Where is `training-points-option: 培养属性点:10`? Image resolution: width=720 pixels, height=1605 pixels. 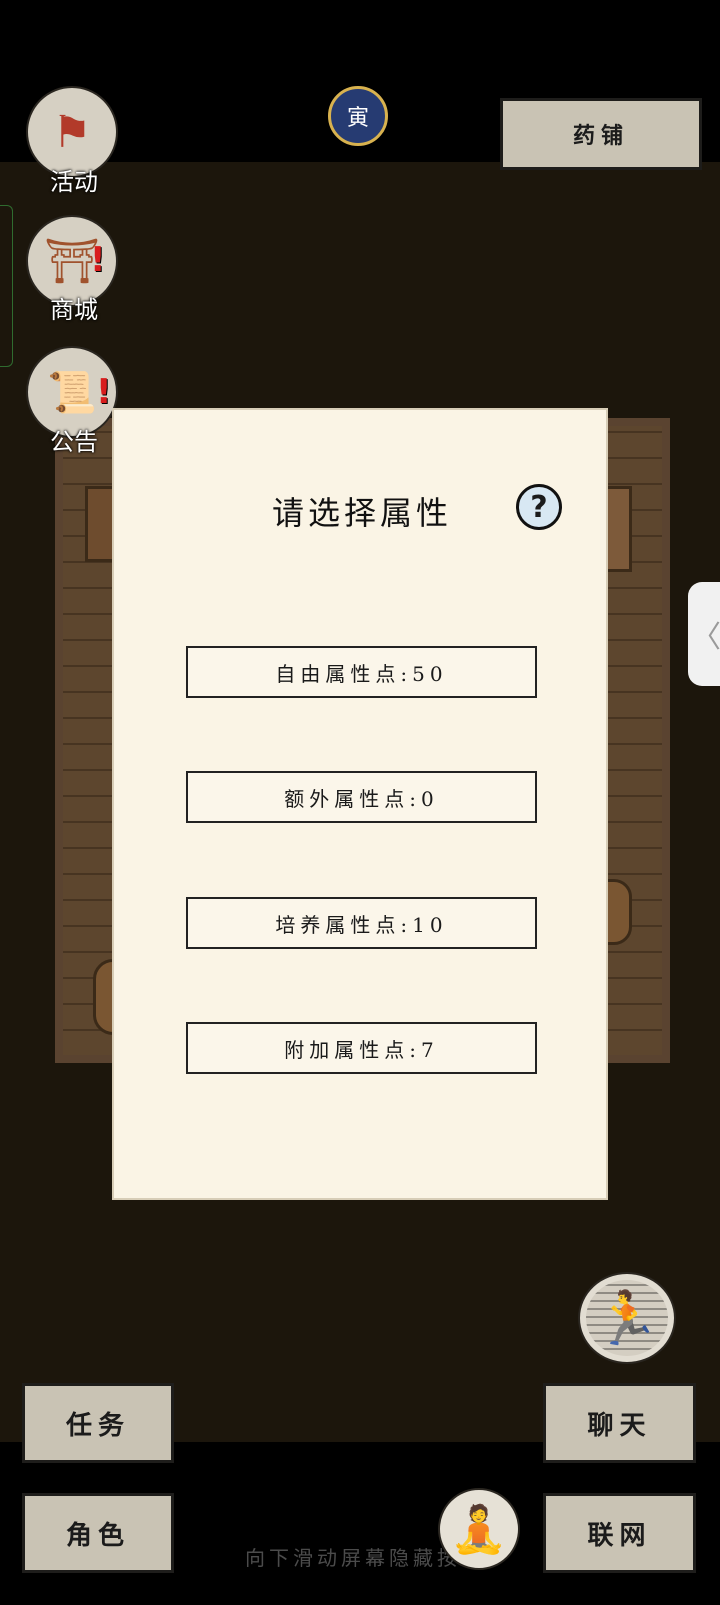 training-points-option: 培养属性点:10 is located at coordinates (361, 923).